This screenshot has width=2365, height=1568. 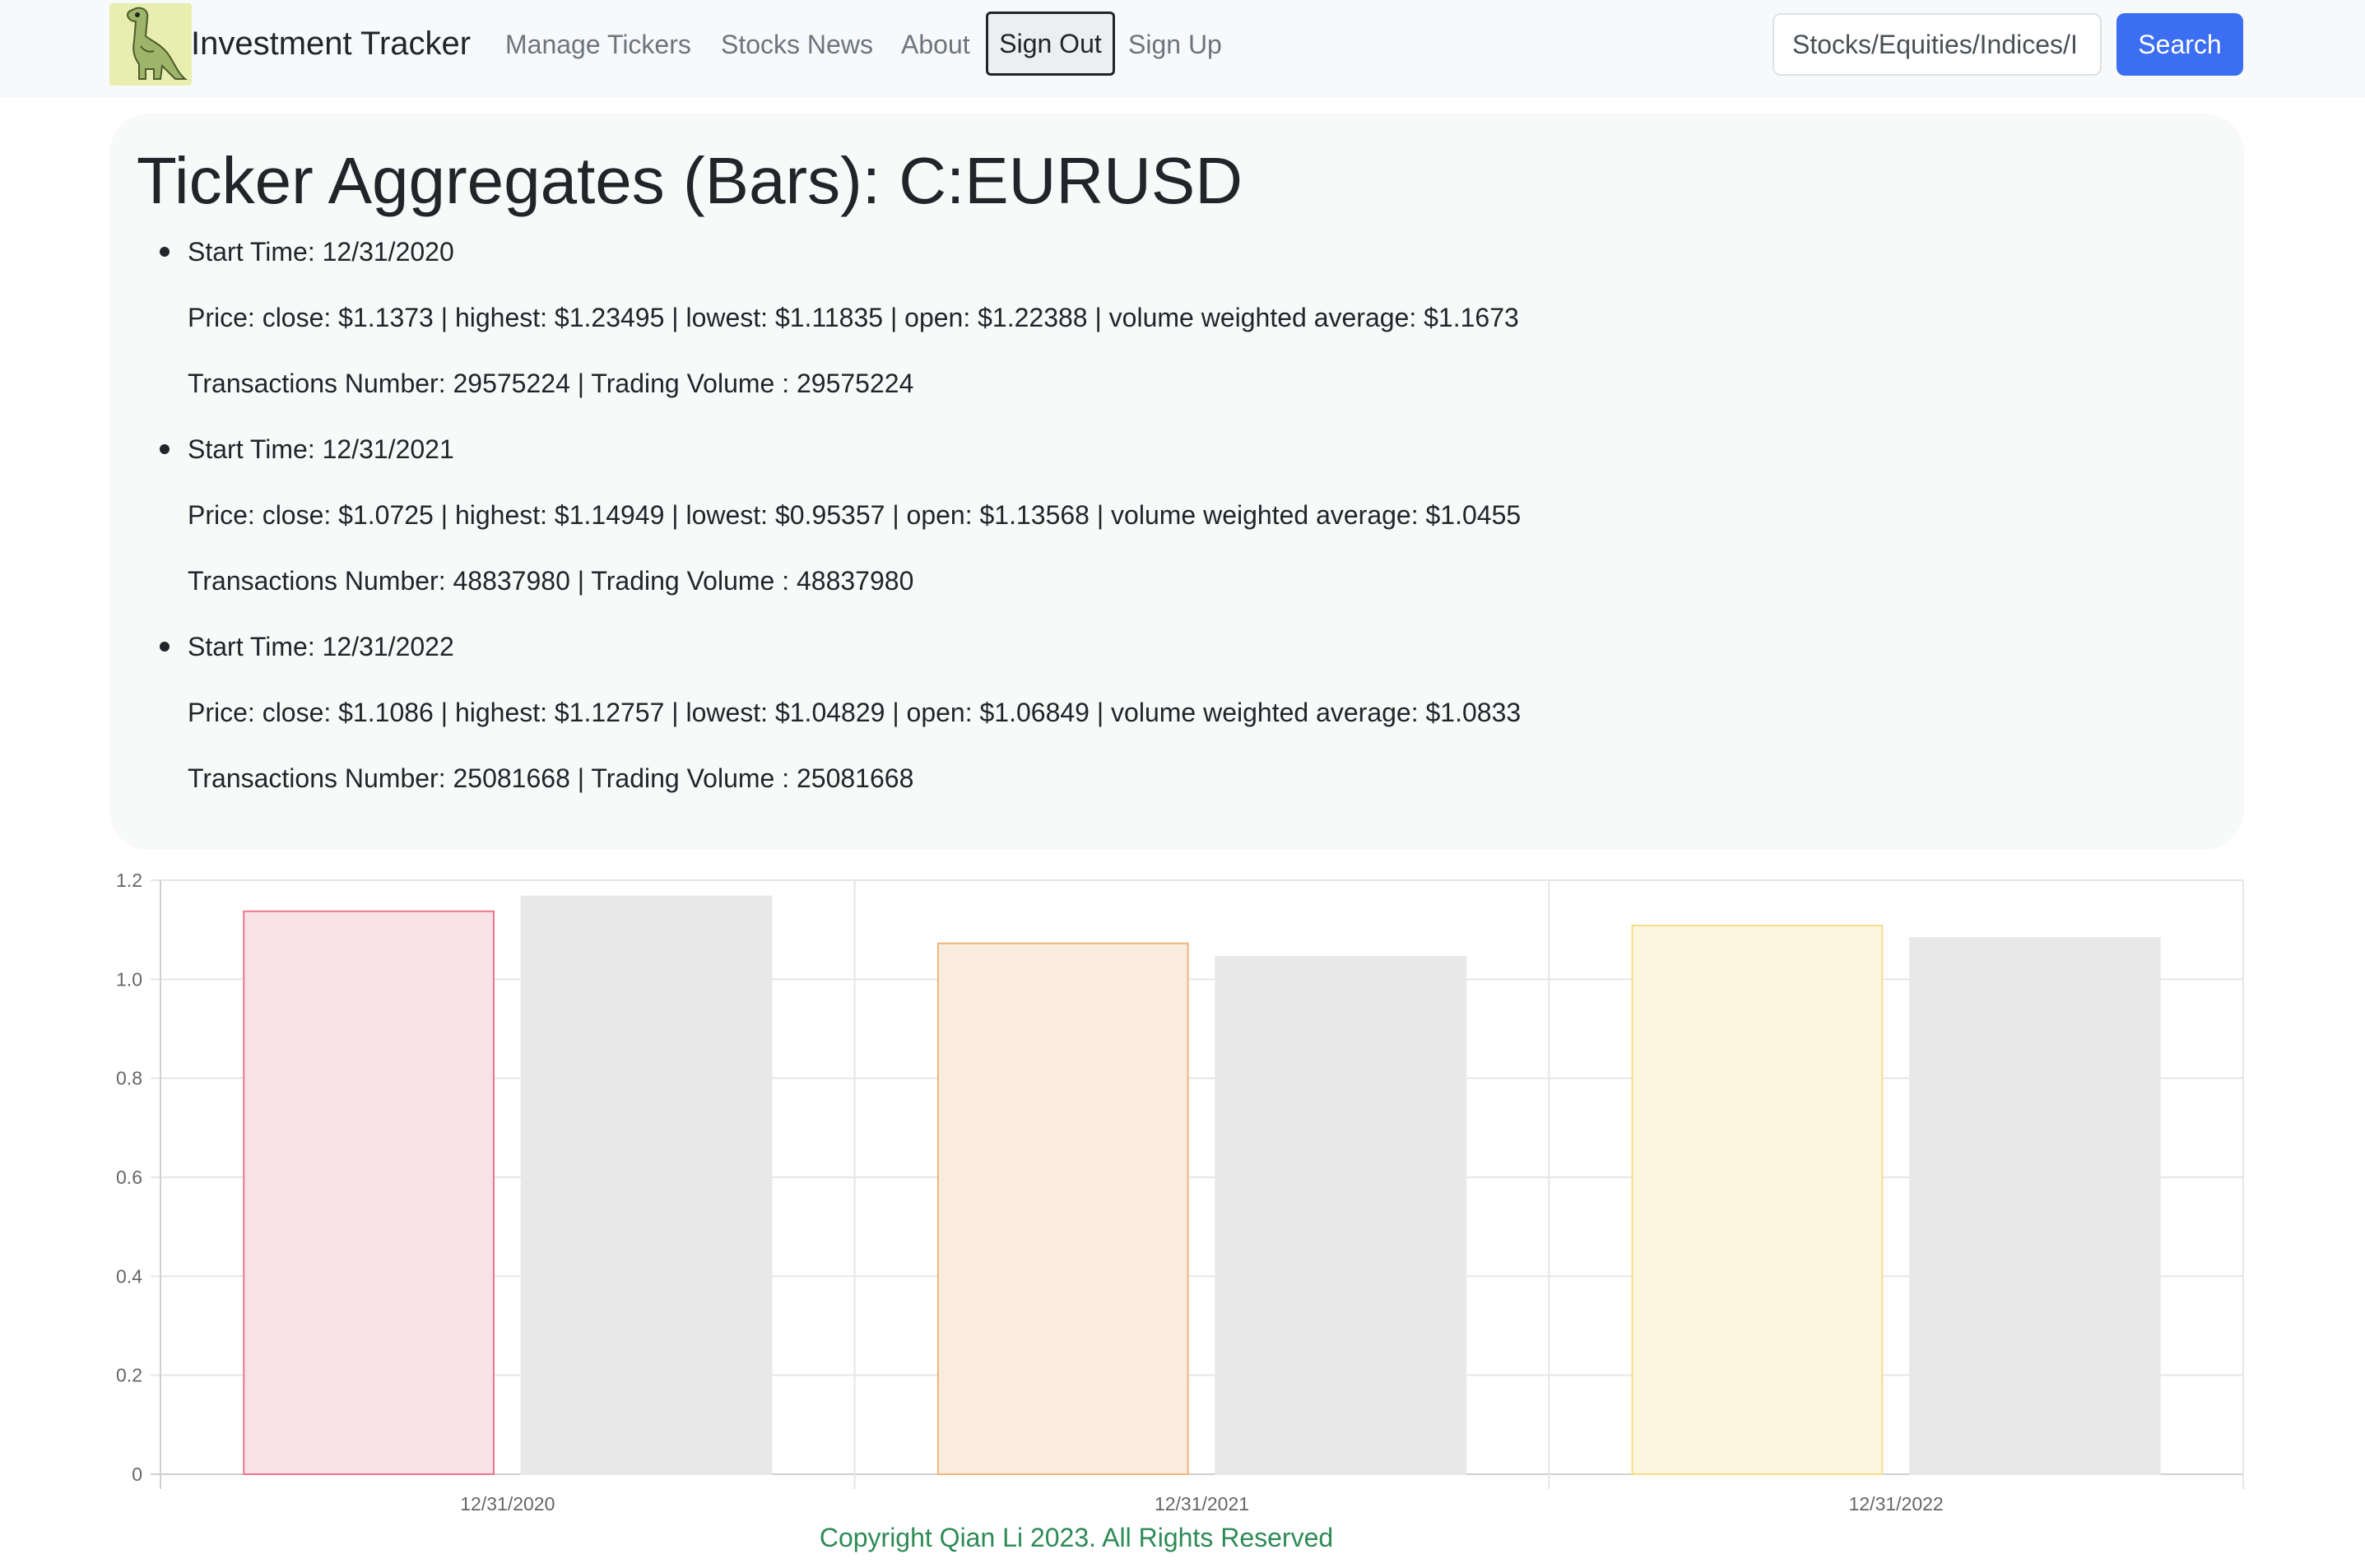 I want to click on y-tick-label: 1.0, so click(x=129, y=979).